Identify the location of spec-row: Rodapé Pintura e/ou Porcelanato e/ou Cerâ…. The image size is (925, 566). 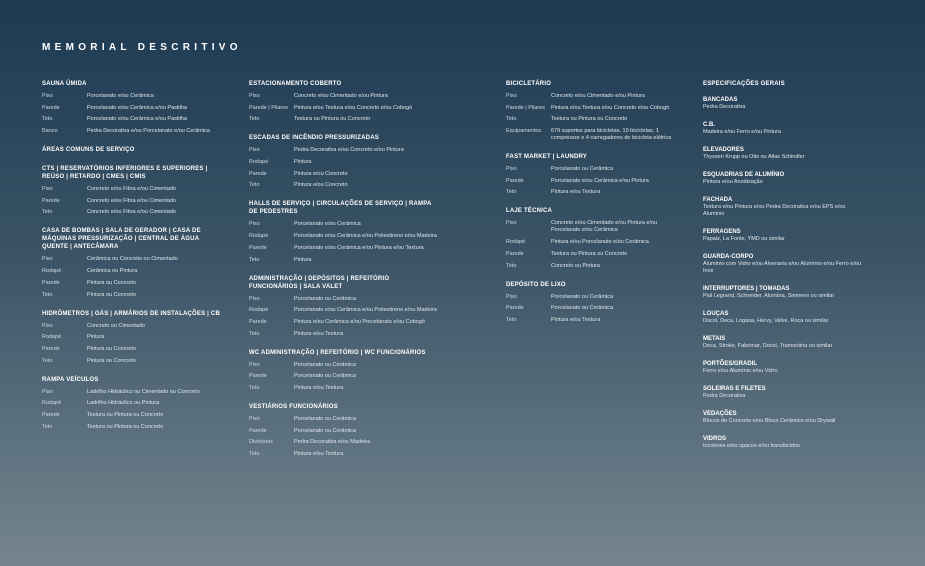
(591, 242).